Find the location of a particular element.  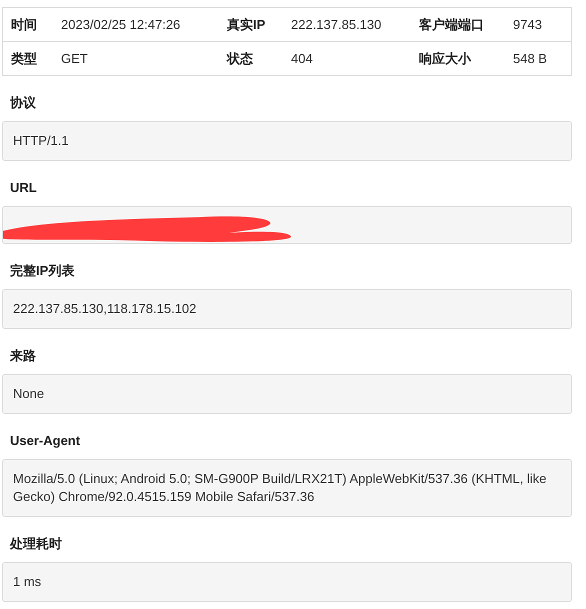

field-value: 222.137.85.130,118.178.15.102 is located at coordinates (104, 308).